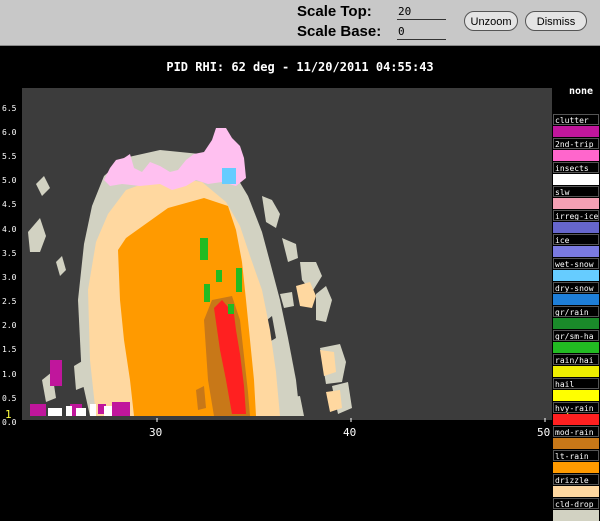  Describe the element at coordinates (350, 432) in the screenshot. I see `x-tick-label: 40` at that location.